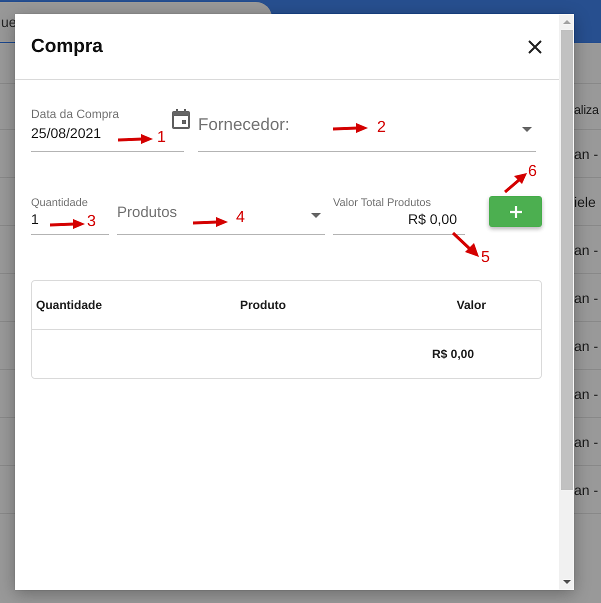  I want to click on total-cell: R$ 0,00, so click(453, 354).